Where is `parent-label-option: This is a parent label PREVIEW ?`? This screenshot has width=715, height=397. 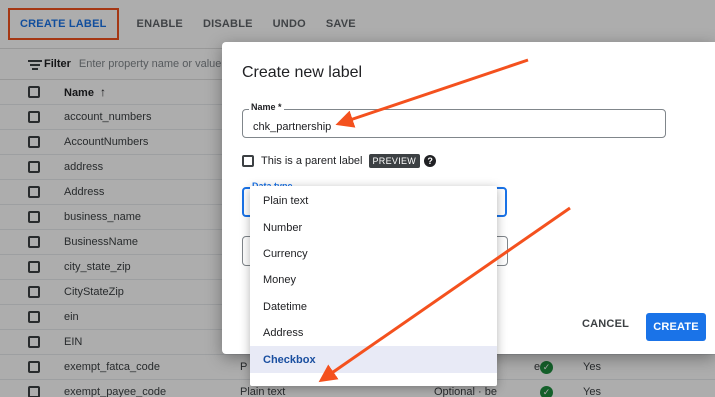
parent-label-option: This is a parent label PREVIEW ? is located at coordinates (339, 161).